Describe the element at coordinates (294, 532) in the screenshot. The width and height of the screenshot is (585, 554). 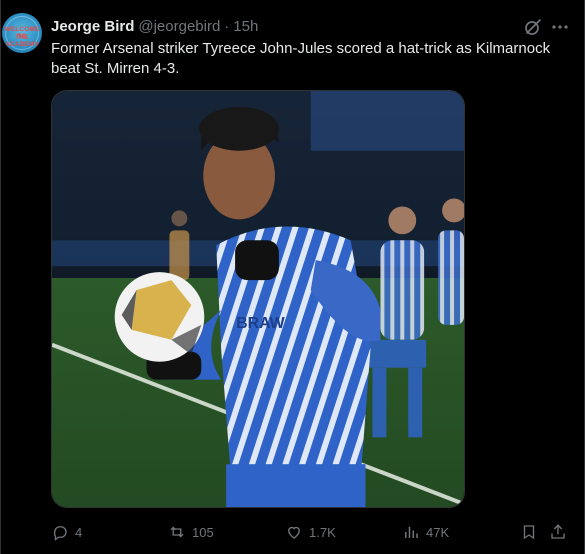
I see `heart-icon` at that location.